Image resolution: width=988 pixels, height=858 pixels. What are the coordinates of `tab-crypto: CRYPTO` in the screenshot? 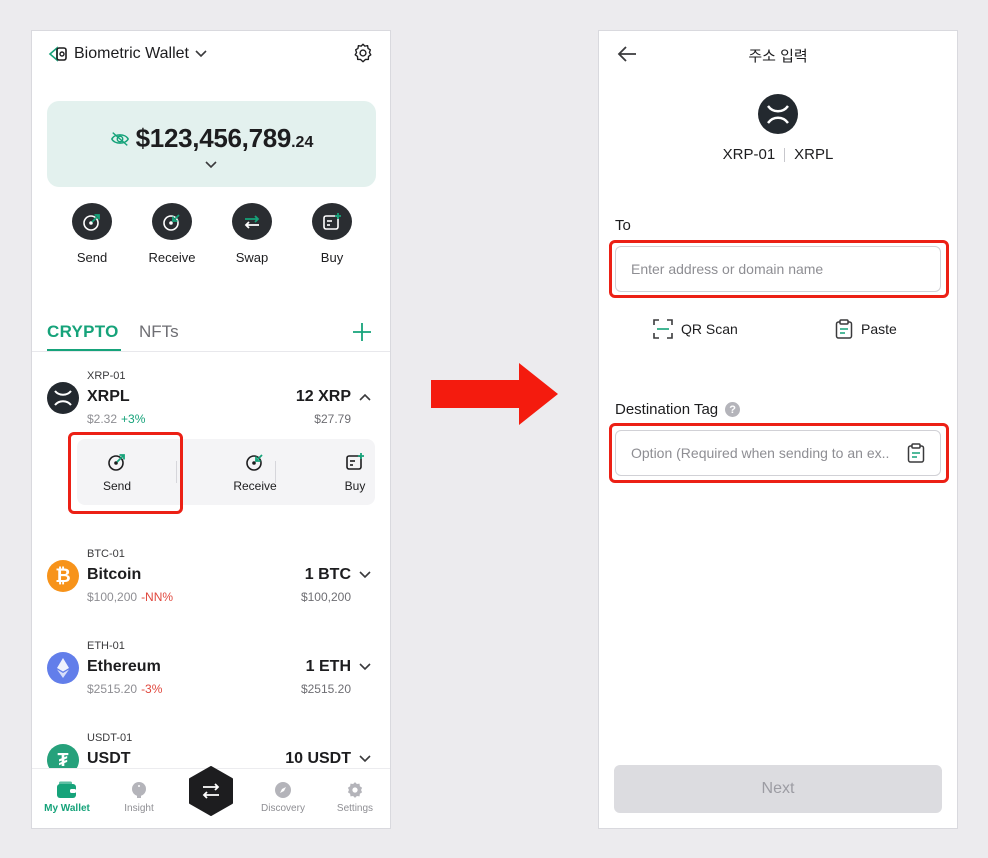 It's located at (83, 332).